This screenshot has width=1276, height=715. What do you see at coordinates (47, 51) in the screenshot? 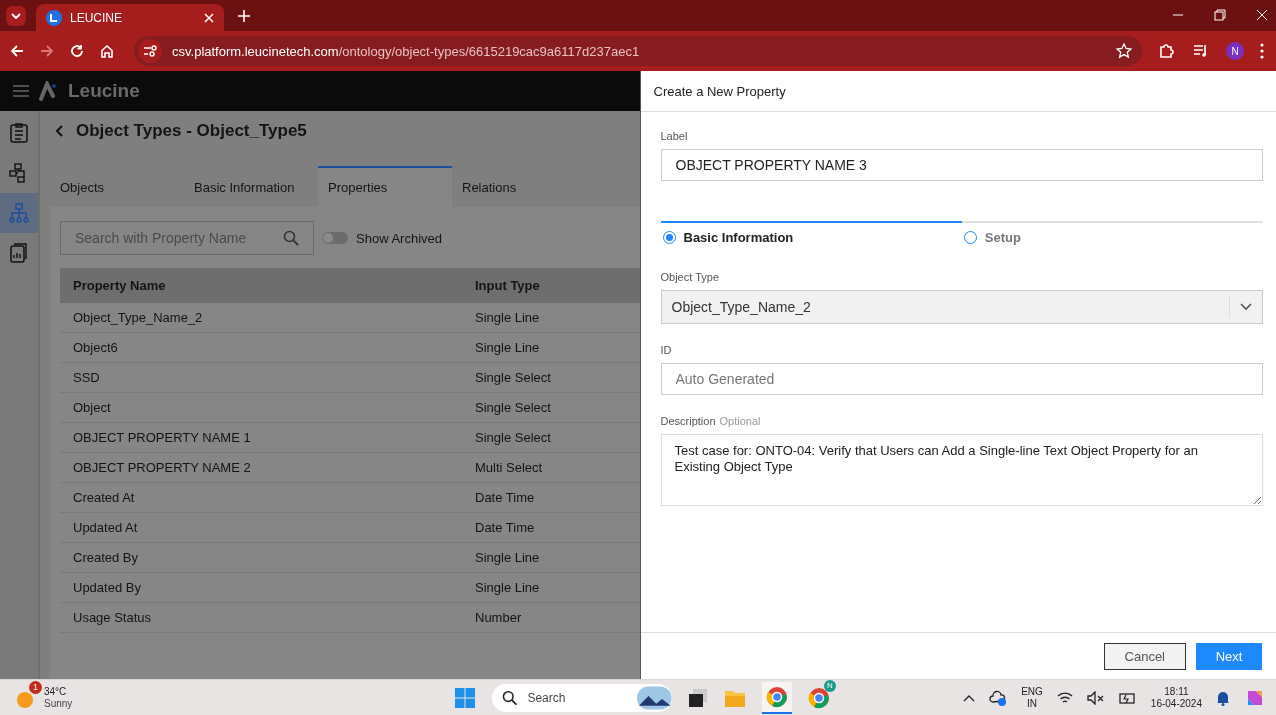
I see `forward-icon` at bounding box center [47, 51].